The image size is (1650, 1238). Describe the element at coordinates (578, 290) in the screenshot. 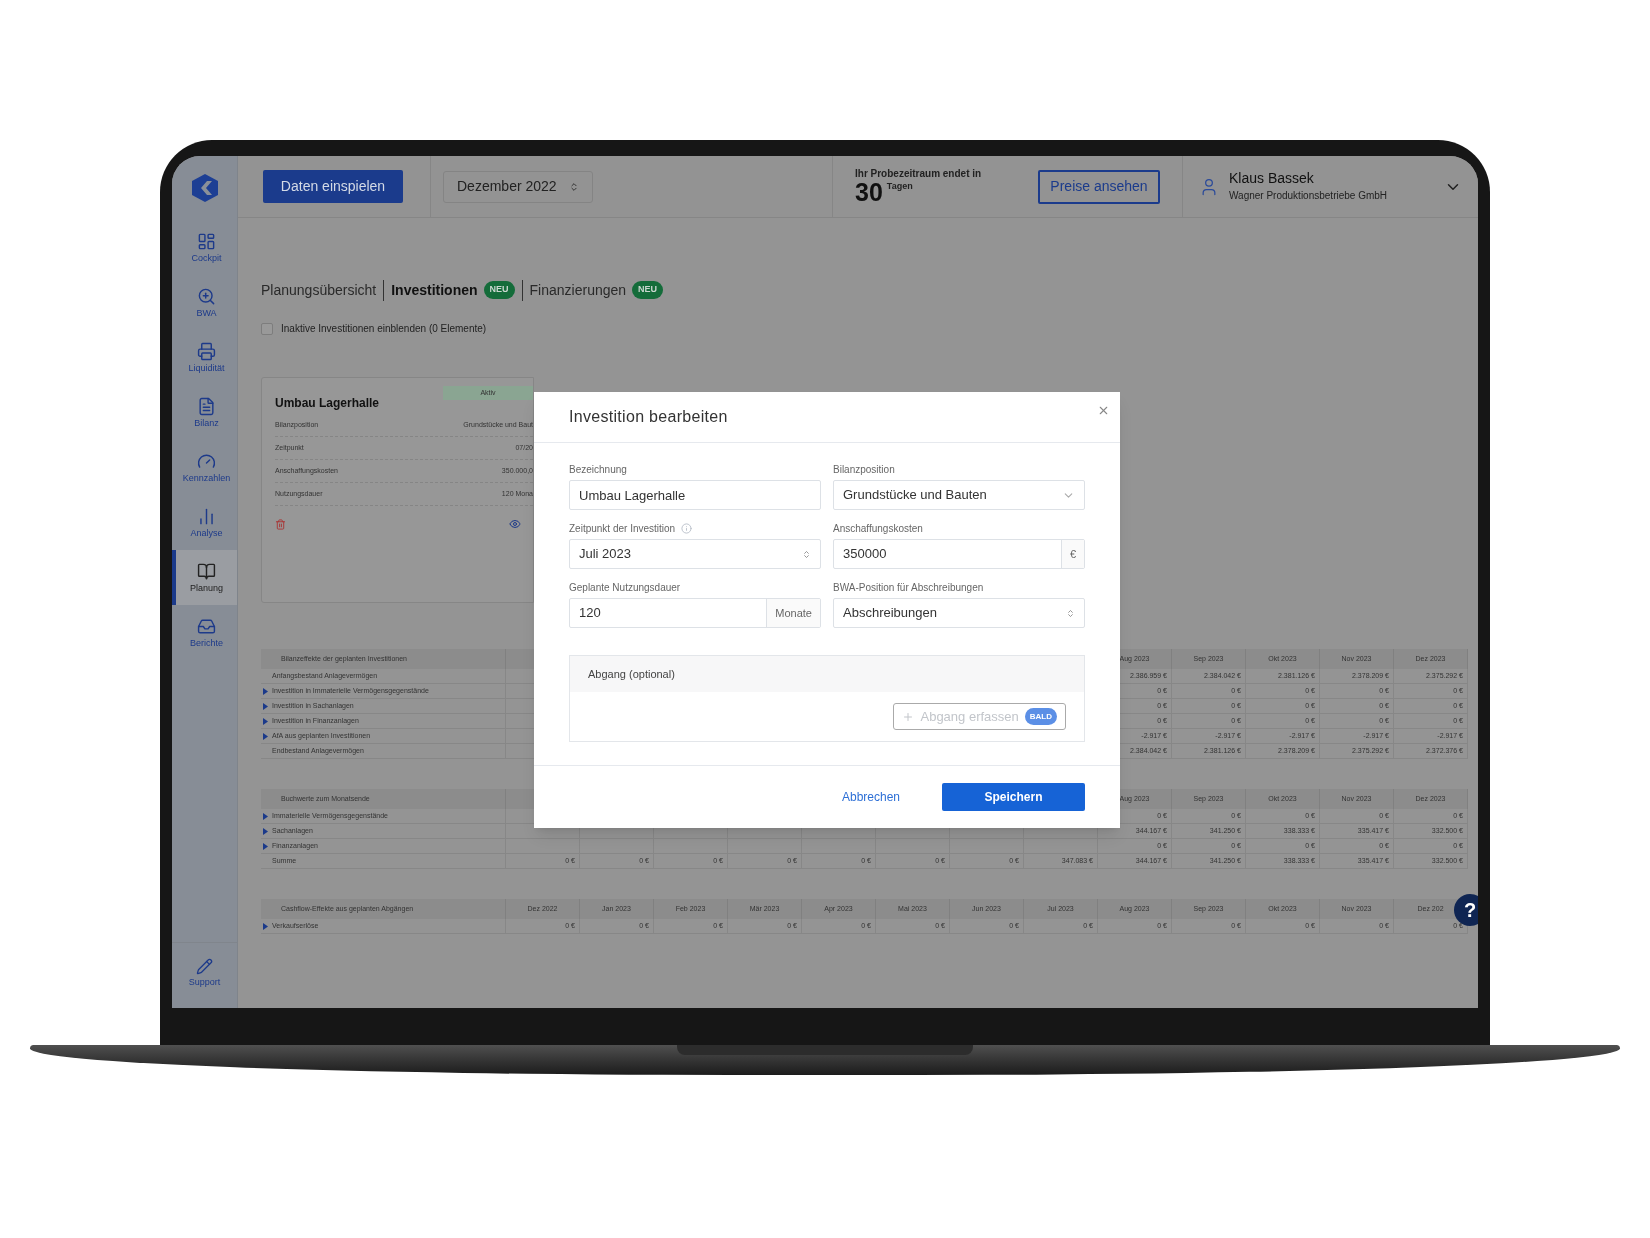

I see `tab: Finanzierungen` at that location.